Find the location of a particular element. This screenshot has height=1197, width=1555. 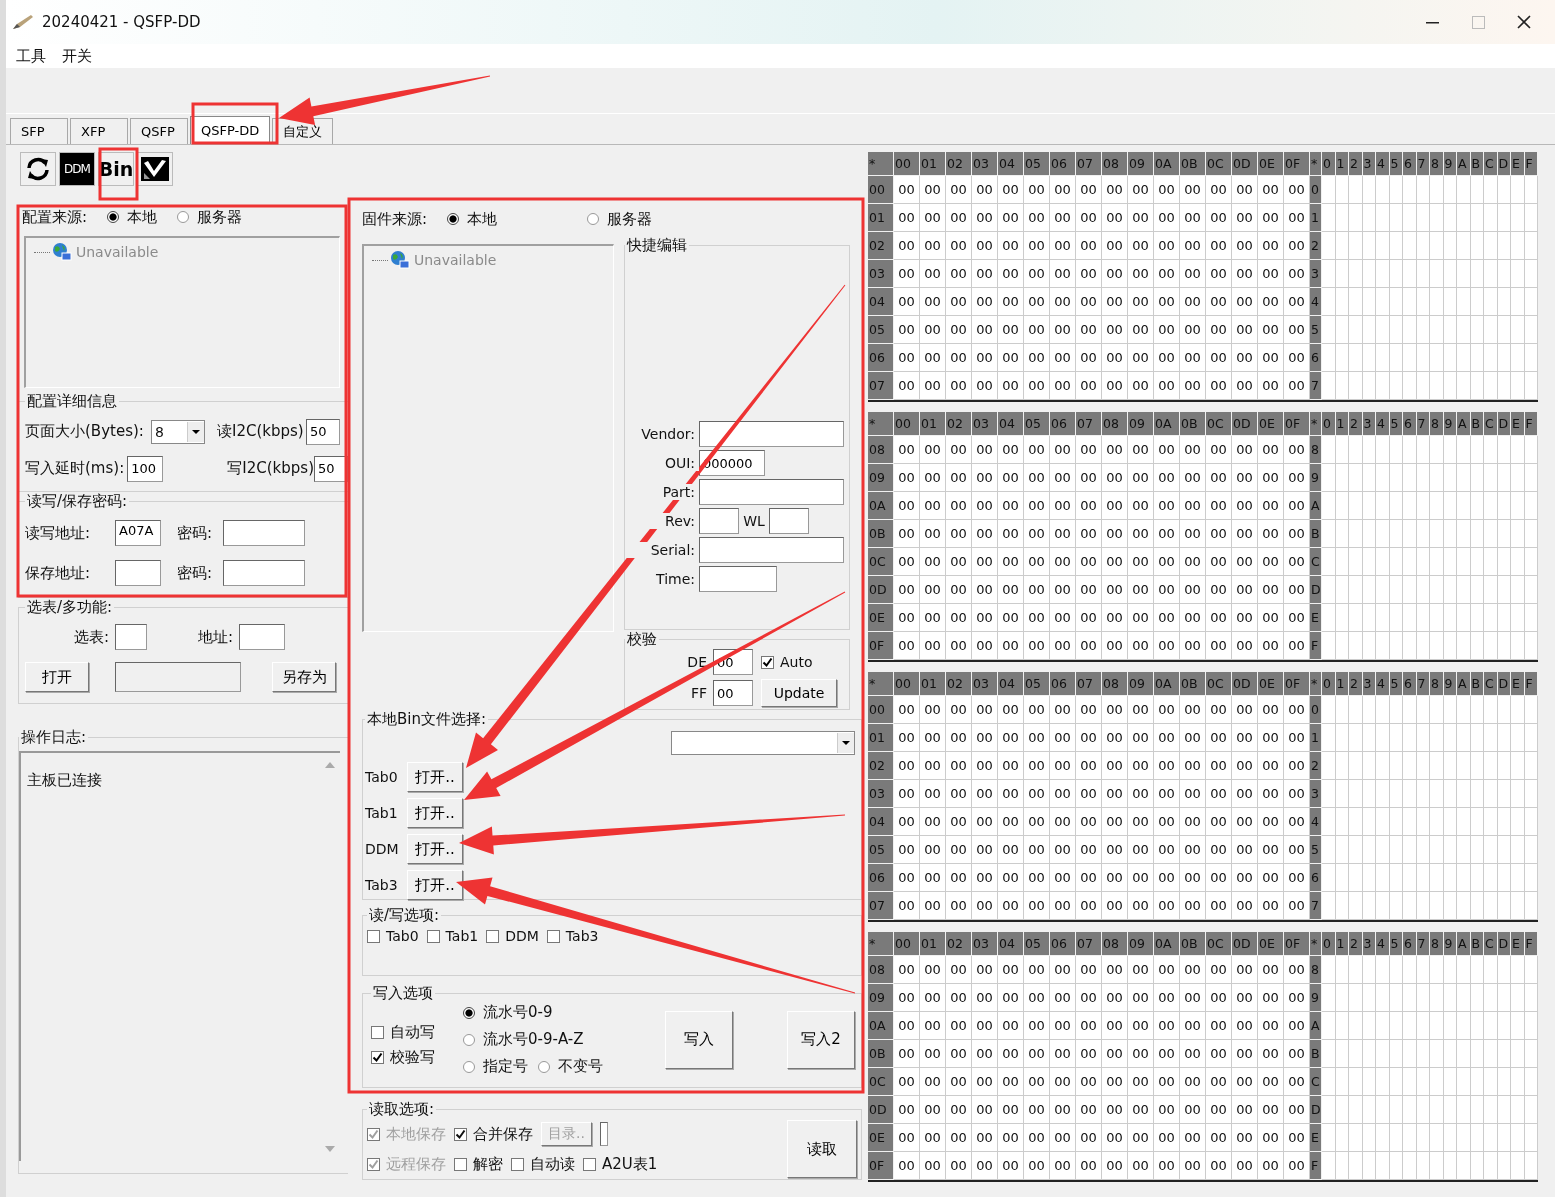

open-file-button: 打开.. is located at coordinates (435, 813).